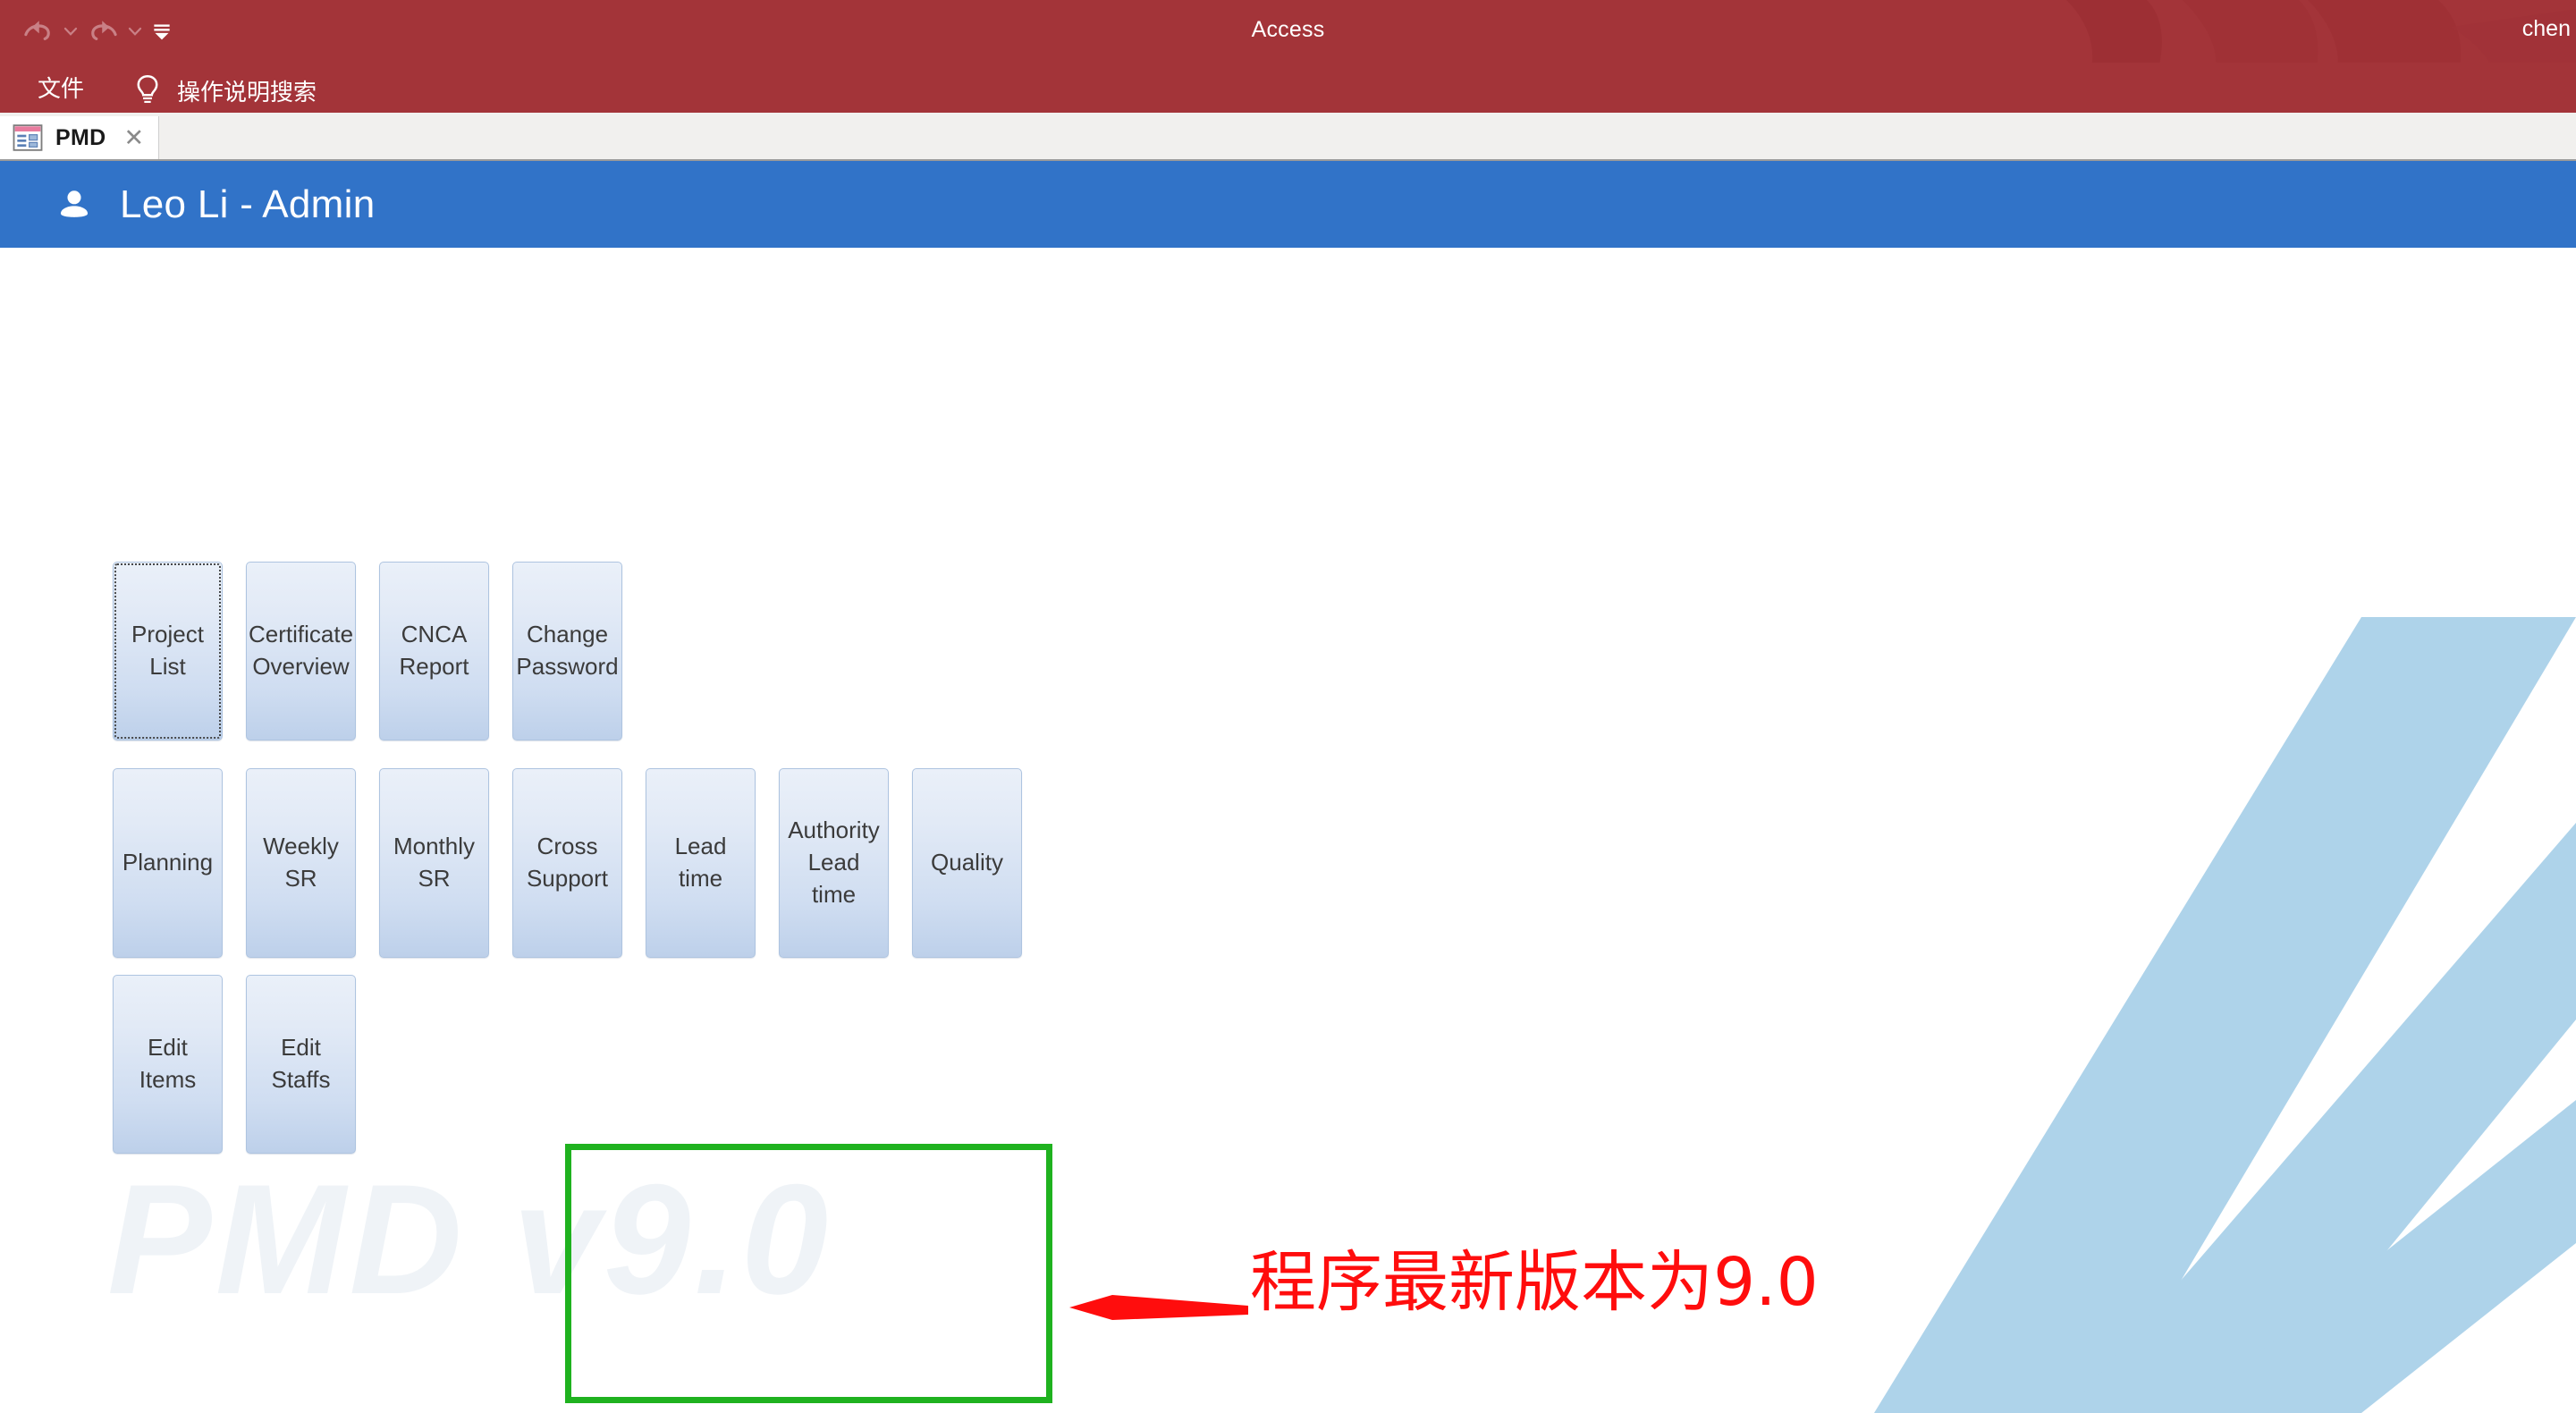 This screenshot has width=2576, height=1413. Describe the element at coordinates (1288, 204) in the screenshot. I see `form-header: Leo Li - Admin` at that location.